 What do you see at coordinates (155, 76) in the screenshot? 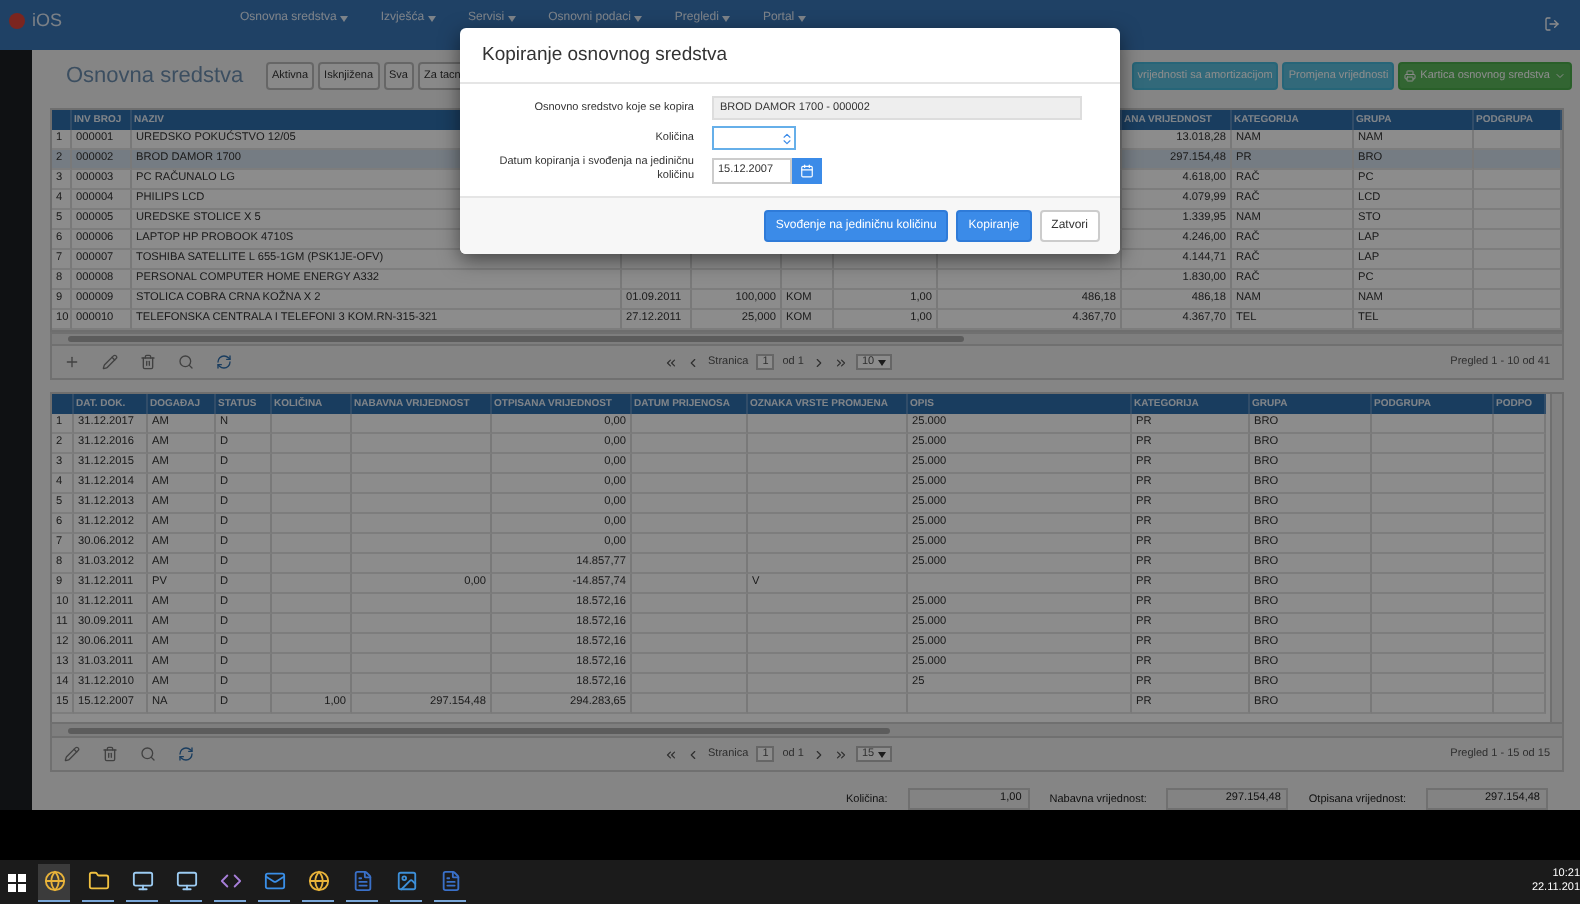
I see `page-title: Osnovna sredstva` at bounding box center [155, 76].